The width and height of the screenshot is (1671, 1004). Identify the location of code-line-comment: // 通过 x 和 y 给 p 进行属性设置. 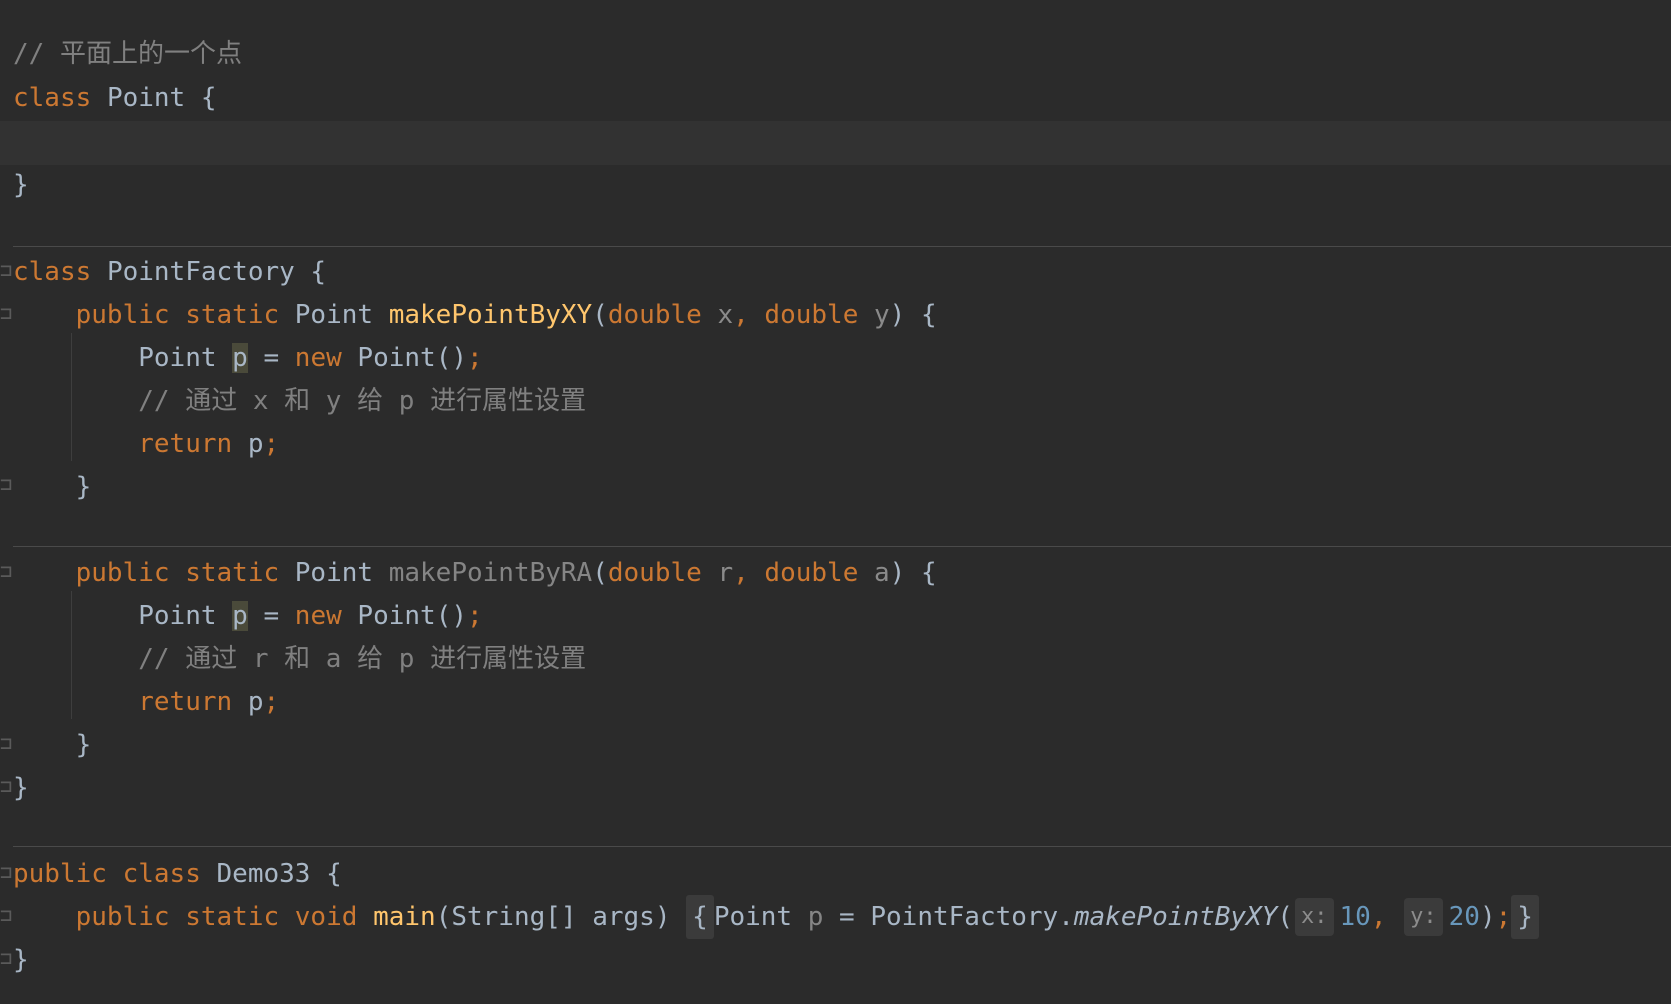
(299, 401).